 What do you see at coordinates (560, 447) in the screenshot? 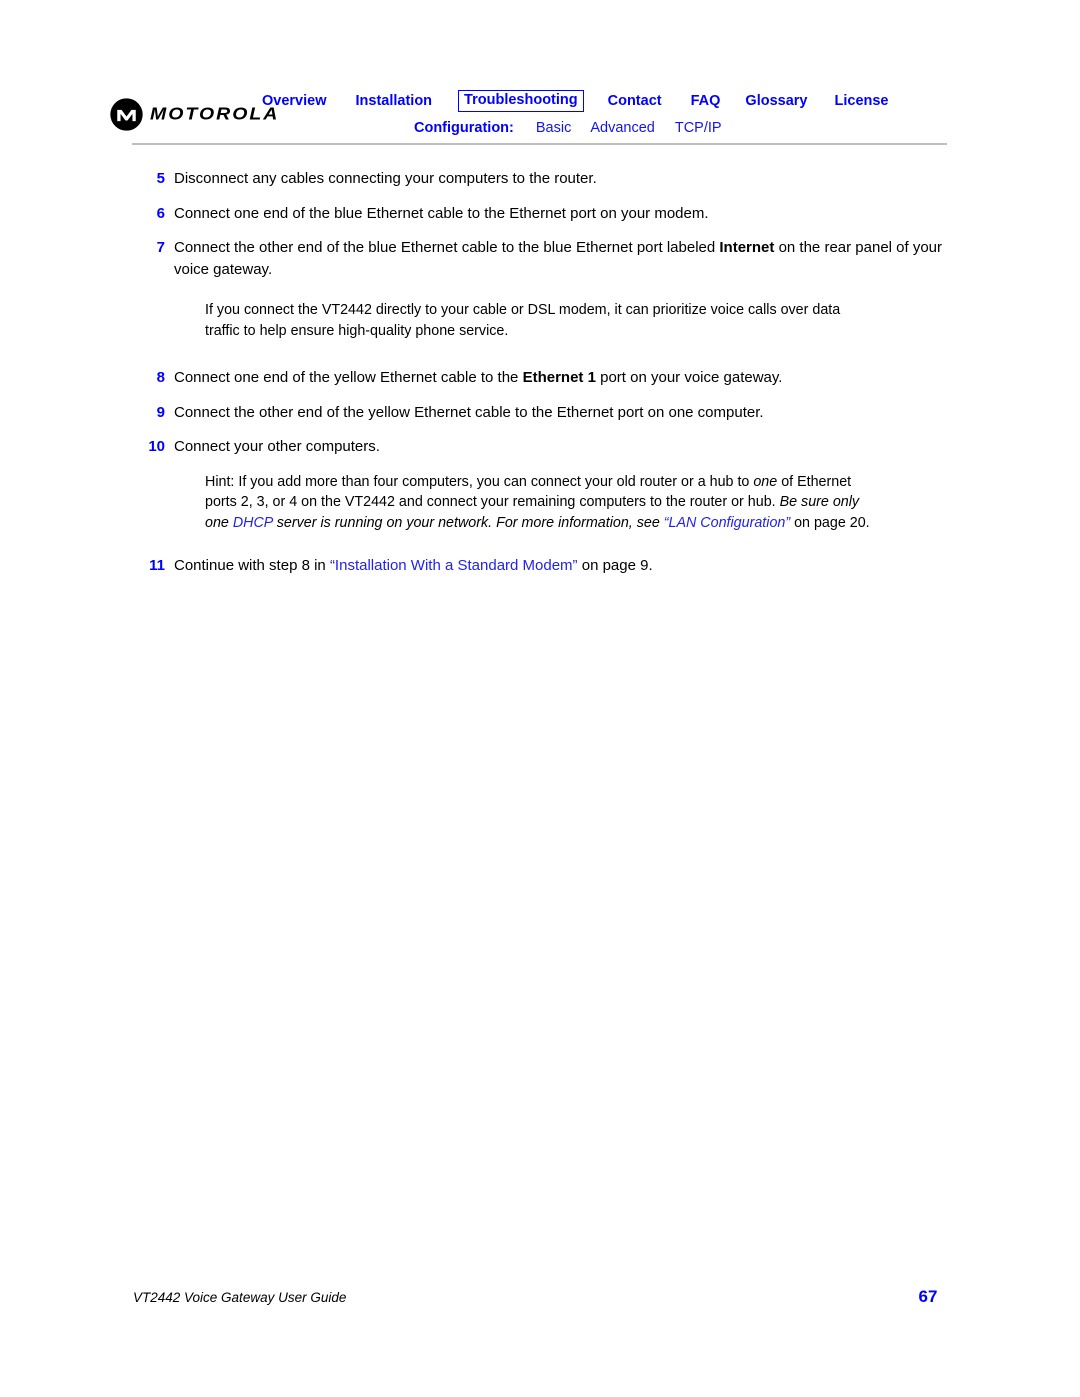
I see `step-text: Connect your other computers.` at bounding box center [560, 447].